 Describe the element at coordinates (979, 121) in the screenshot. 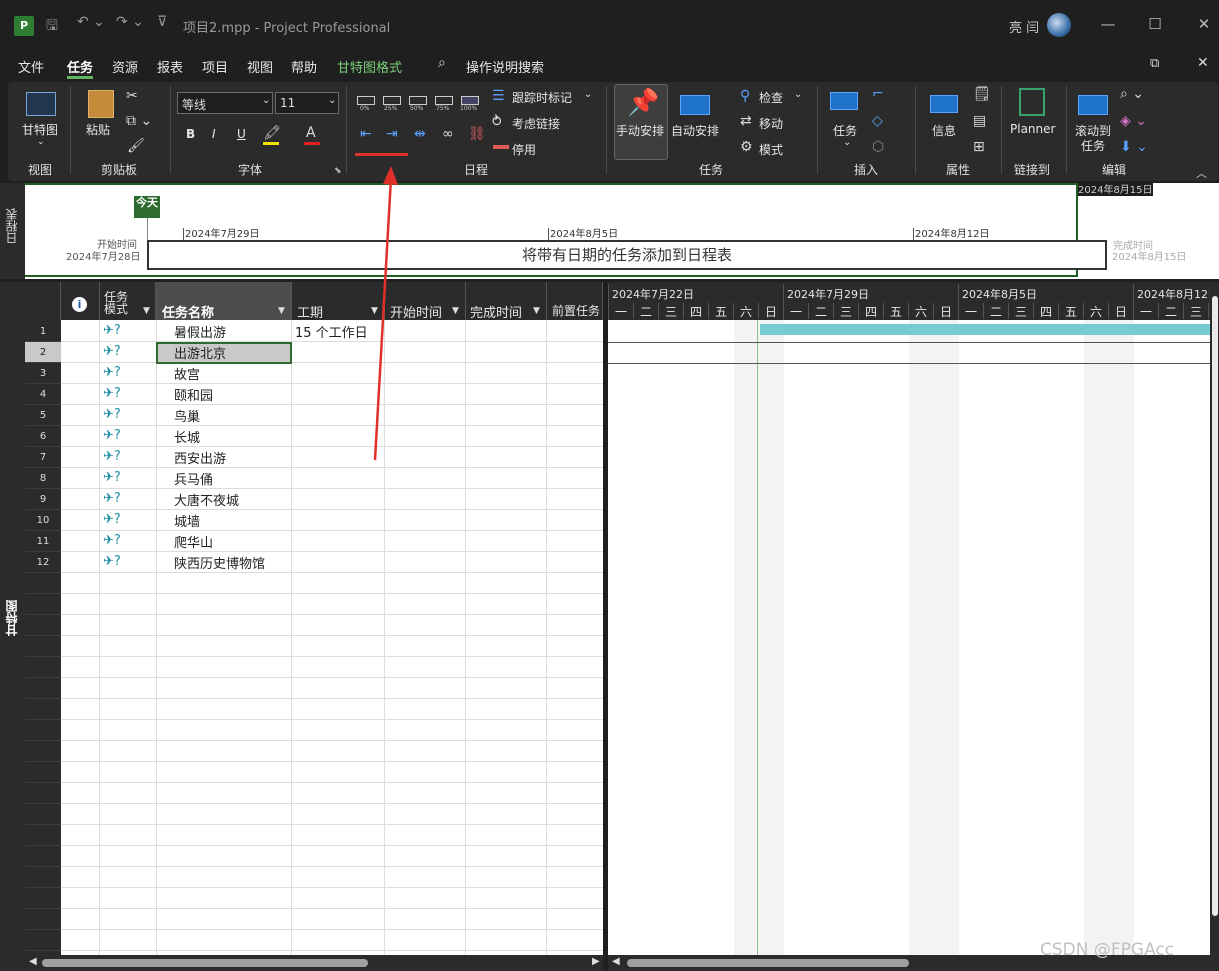

I see `details-icon: ▤` at that location.